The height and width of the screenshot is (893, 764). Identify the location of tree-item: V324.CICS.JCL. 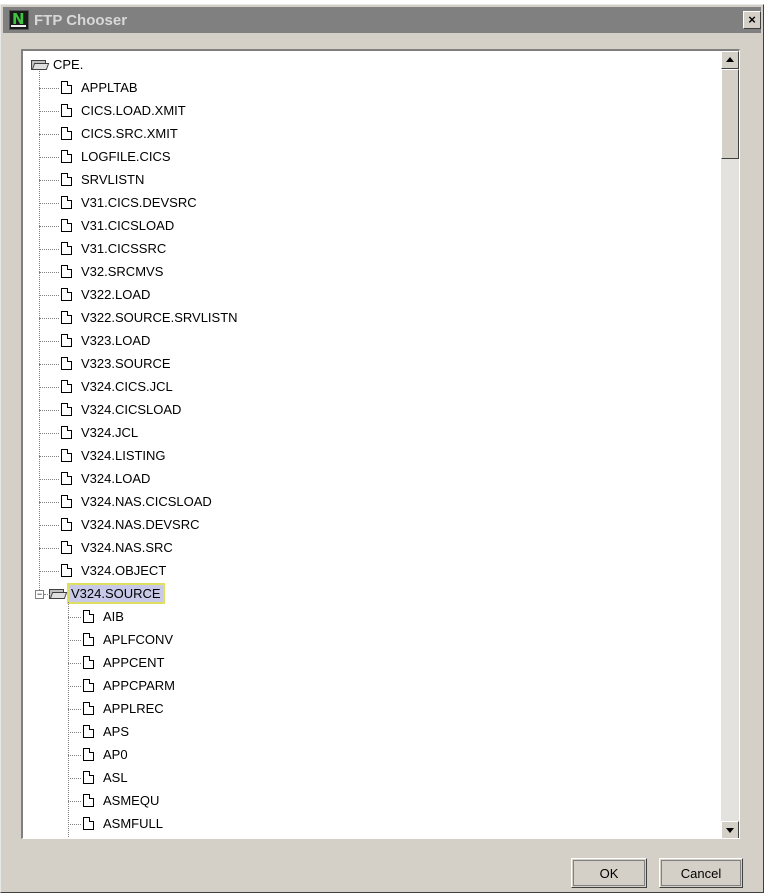
(118, 386).